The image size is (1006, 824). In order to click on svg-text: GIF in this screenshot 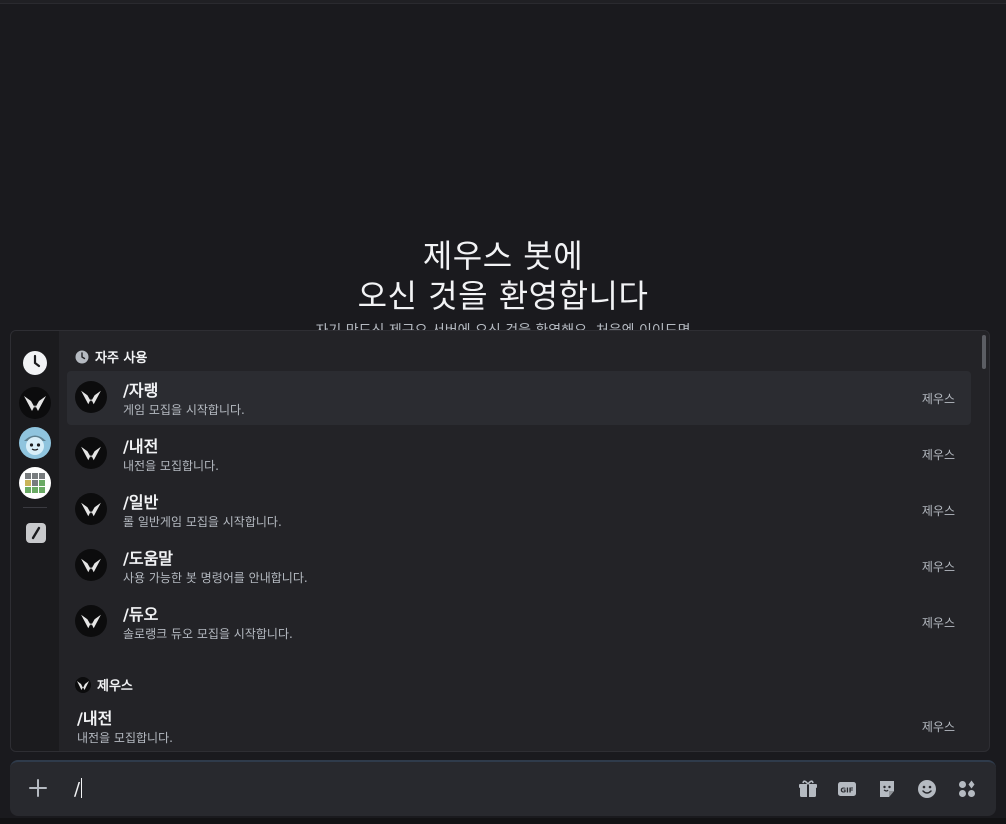, I will do `click(846, 791)`.